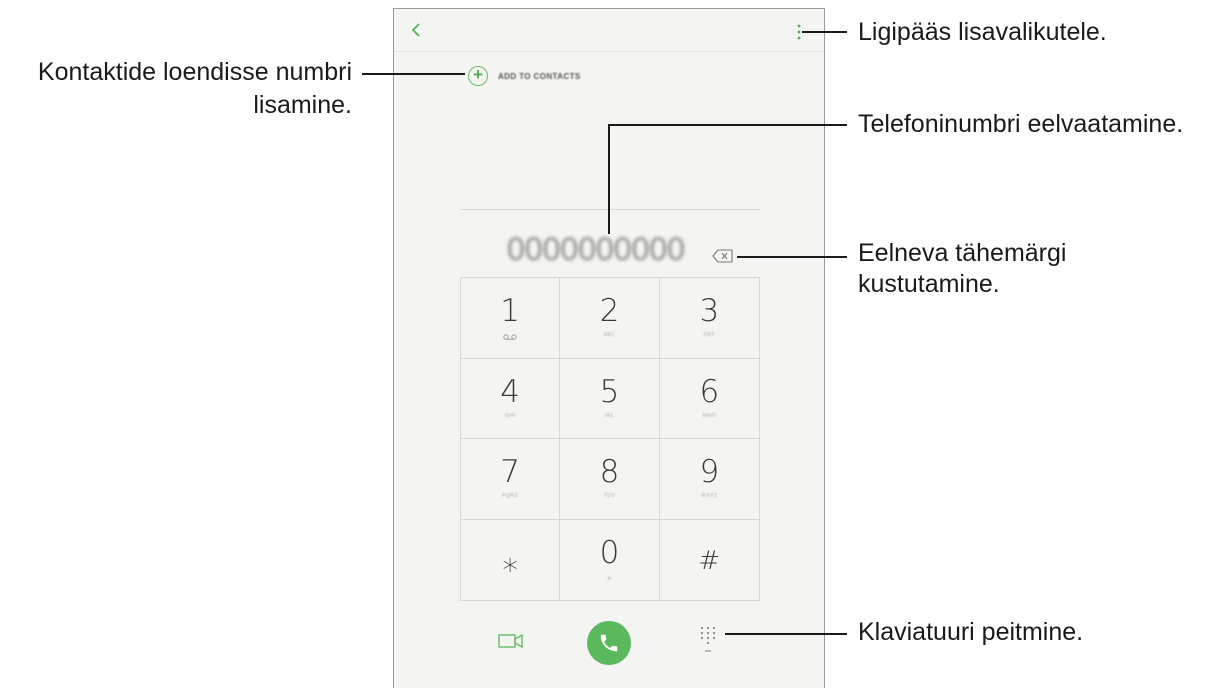 This screenshot has width=1230, height=688. What do you see at coordinates (709, 335) in the screenshot?
I see `key-letters: DEF` at bounding box center [709, 335].